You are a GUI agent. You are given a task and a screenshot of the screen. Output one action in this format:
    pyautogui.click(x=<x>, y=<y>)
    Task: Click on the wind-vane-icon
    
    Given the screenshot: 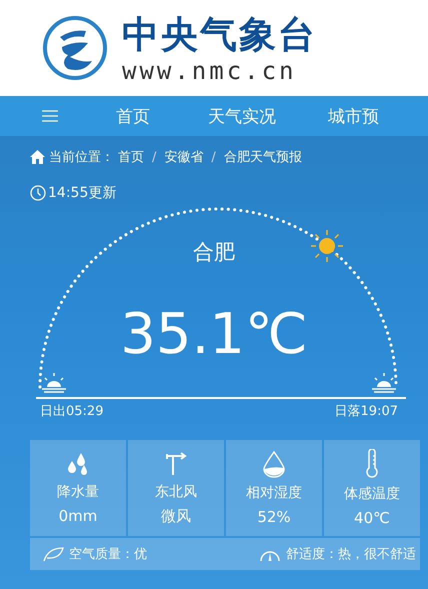 What is the action you would take?
    pyautogui.click(x=176, y=463)
    